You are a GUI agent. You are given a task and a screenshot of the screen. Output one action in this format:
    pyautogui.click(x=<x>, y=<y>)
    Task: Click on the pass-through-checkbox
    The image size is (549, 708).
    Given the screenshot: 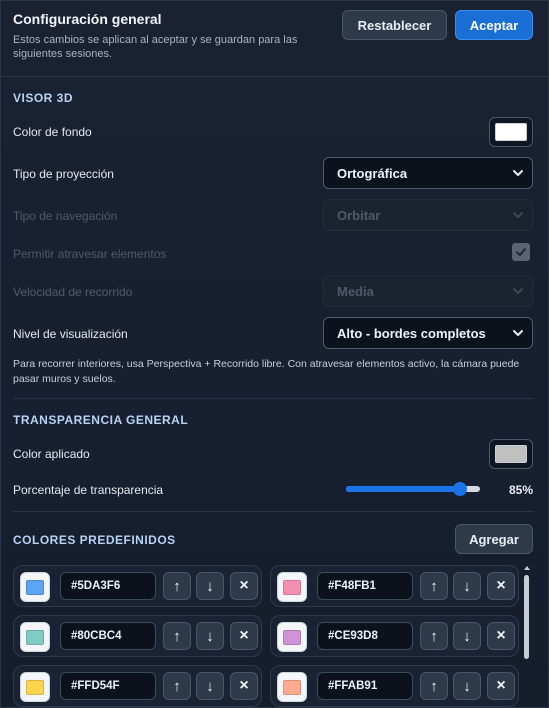 What is the action you would take?
    pyautogui.click(x=521, y=252)
    